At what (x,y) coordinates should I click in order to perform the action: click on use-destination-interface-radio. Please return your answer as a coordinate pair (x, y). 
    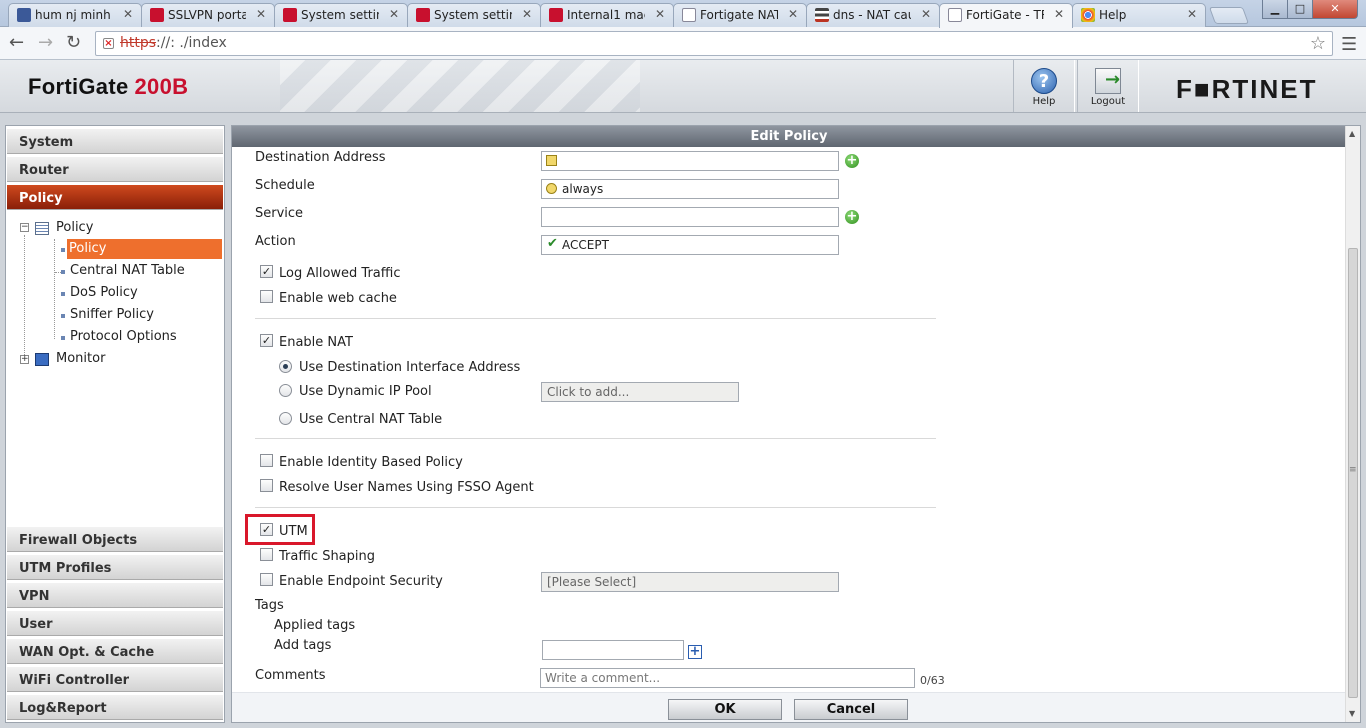
    Looking at the image, I should click on (285, 366).